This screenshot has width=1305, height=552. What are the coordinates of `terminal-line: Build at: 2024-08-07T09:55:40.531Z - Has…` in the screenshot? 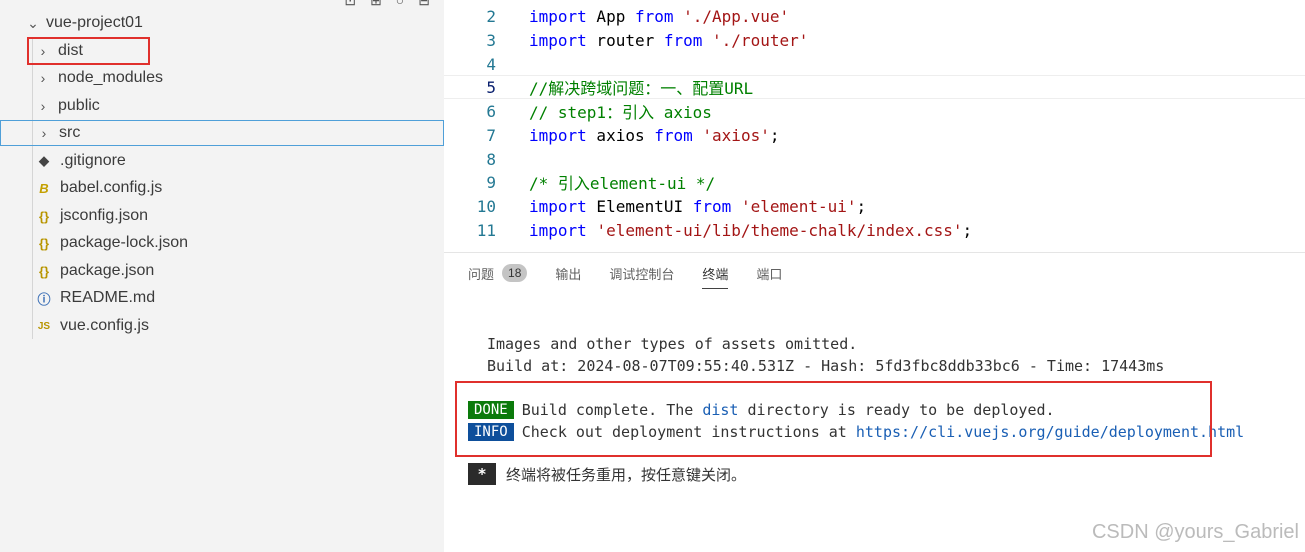 It's located at (826, 366).